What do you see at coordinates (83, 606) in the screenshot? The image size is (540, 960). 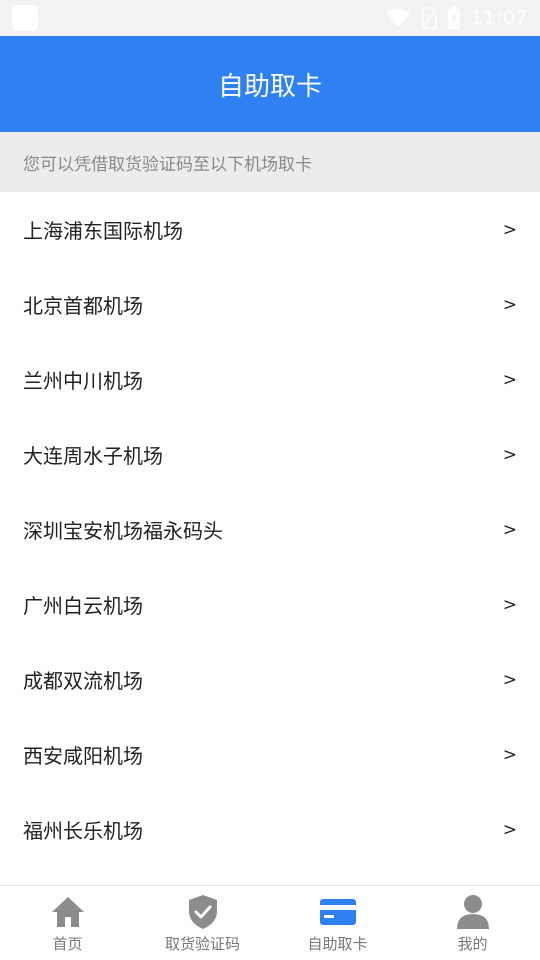 I see `airport-name: 广州白云机场` at bounding box center [83, 606].